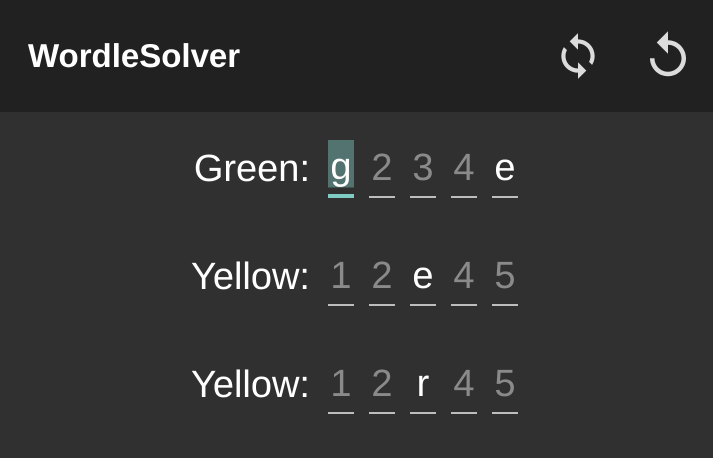  What do you see at coordinates (251, 169) in the screenshot?
I see `row-label: Green:` at bounding box center [251, 169].